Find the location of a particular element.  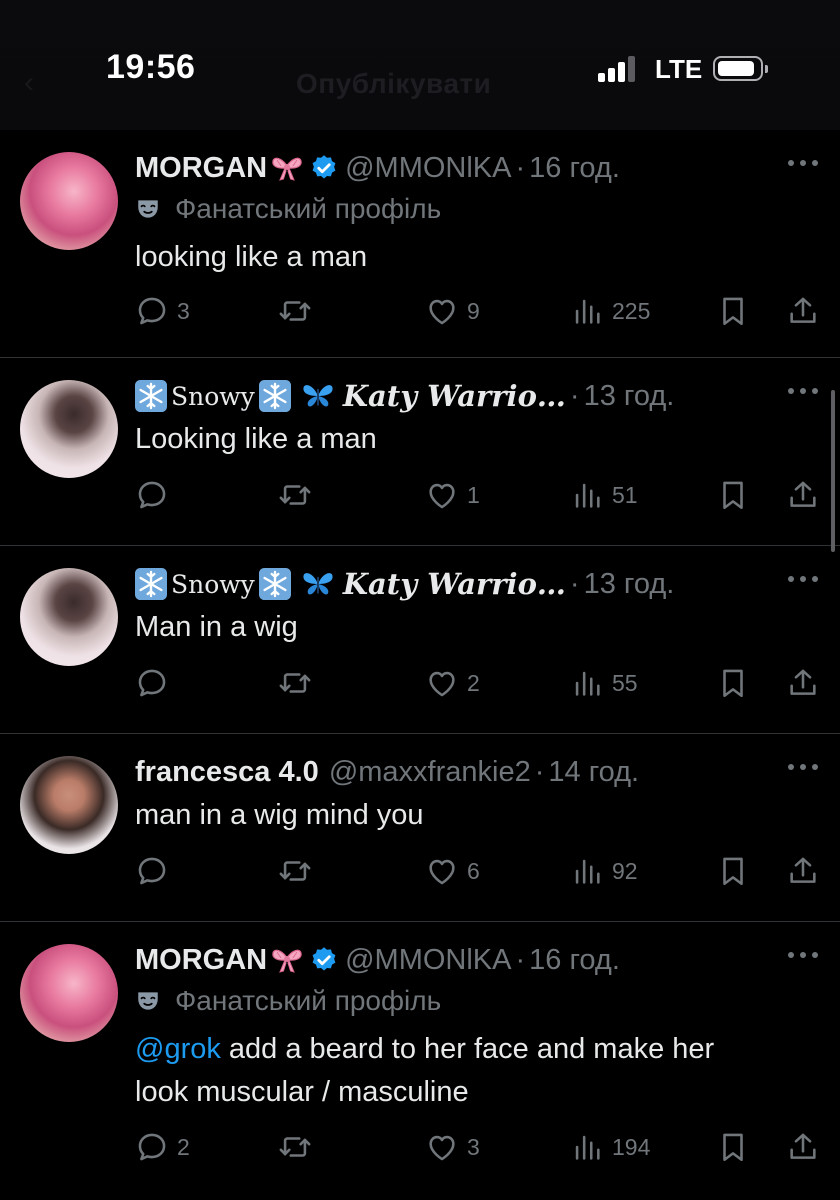

reply-button: 2 is located at coordinates (162, 1147).